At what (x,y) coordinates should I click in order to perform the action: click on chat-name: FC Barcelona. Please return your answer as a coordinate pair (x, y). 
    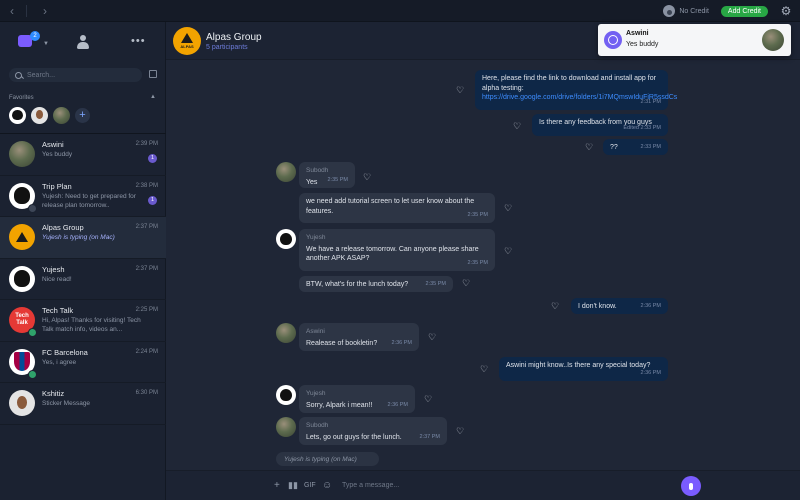
    Looking at the image, I should click on (65, 352).